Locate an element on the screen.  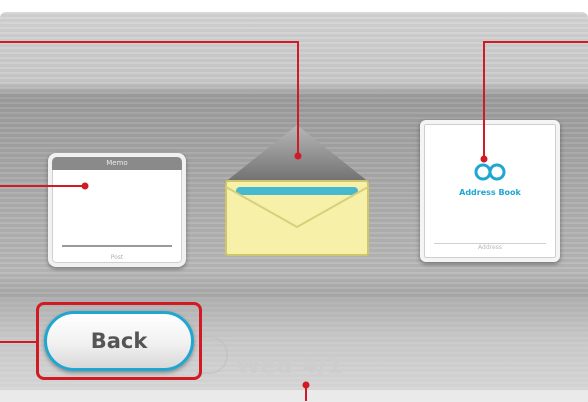
address-book-label: Address Book is located at coordinates (490, 192).